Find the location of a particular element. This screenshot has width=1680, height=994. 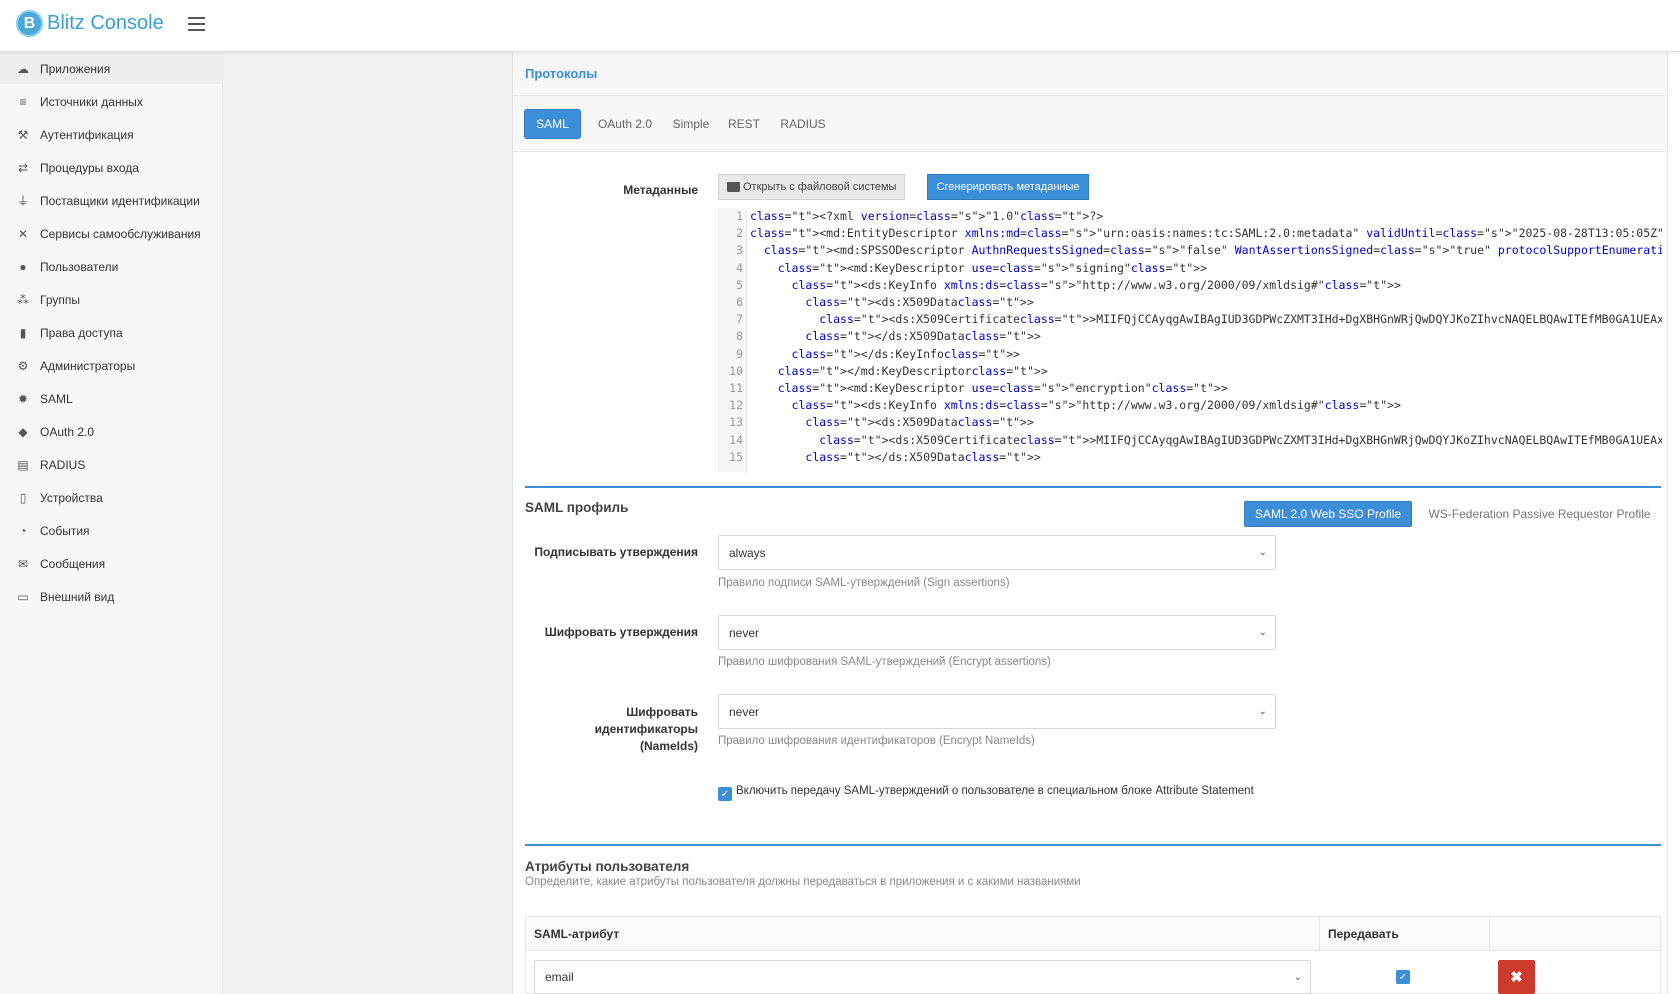

sidebar-item-label: Приложения is located at coordinates (75, 68).